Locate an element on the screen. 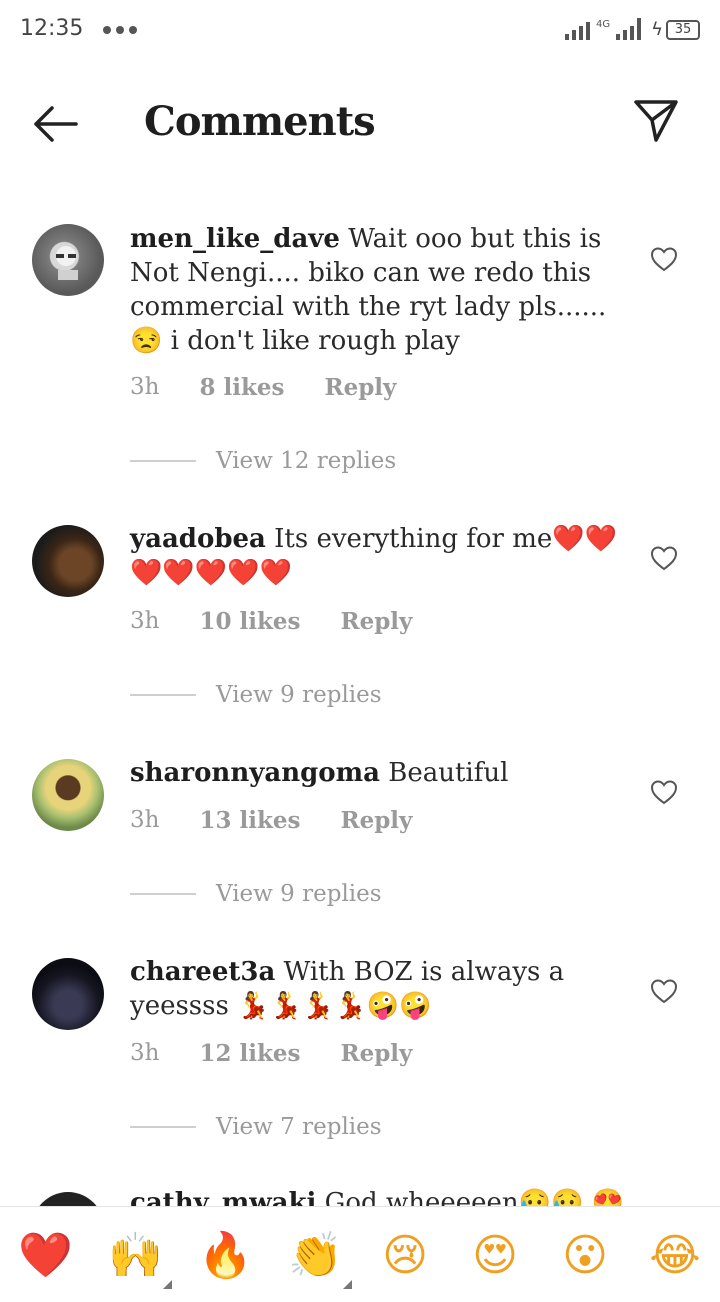 The width and height of the screenshot is (720, 1302). avatar-logo-icon is located at coordinates (67, 263).